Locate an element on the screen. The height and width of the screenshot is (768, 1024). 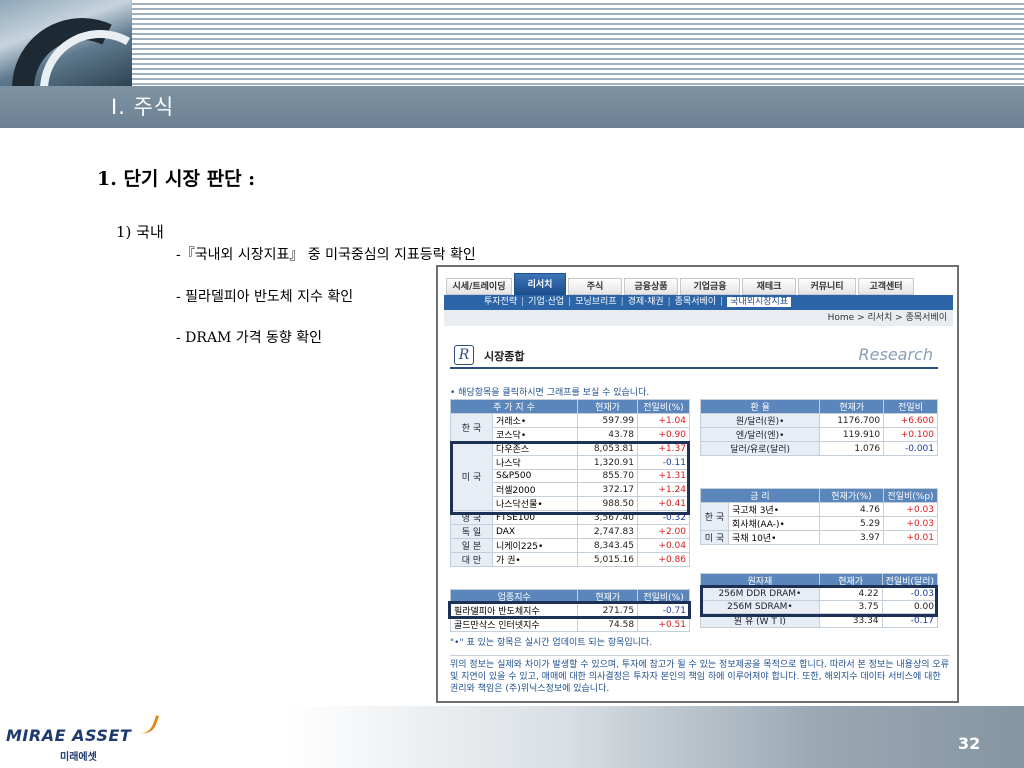
index-name: 다우존스 is located at coordinates (535, 448).